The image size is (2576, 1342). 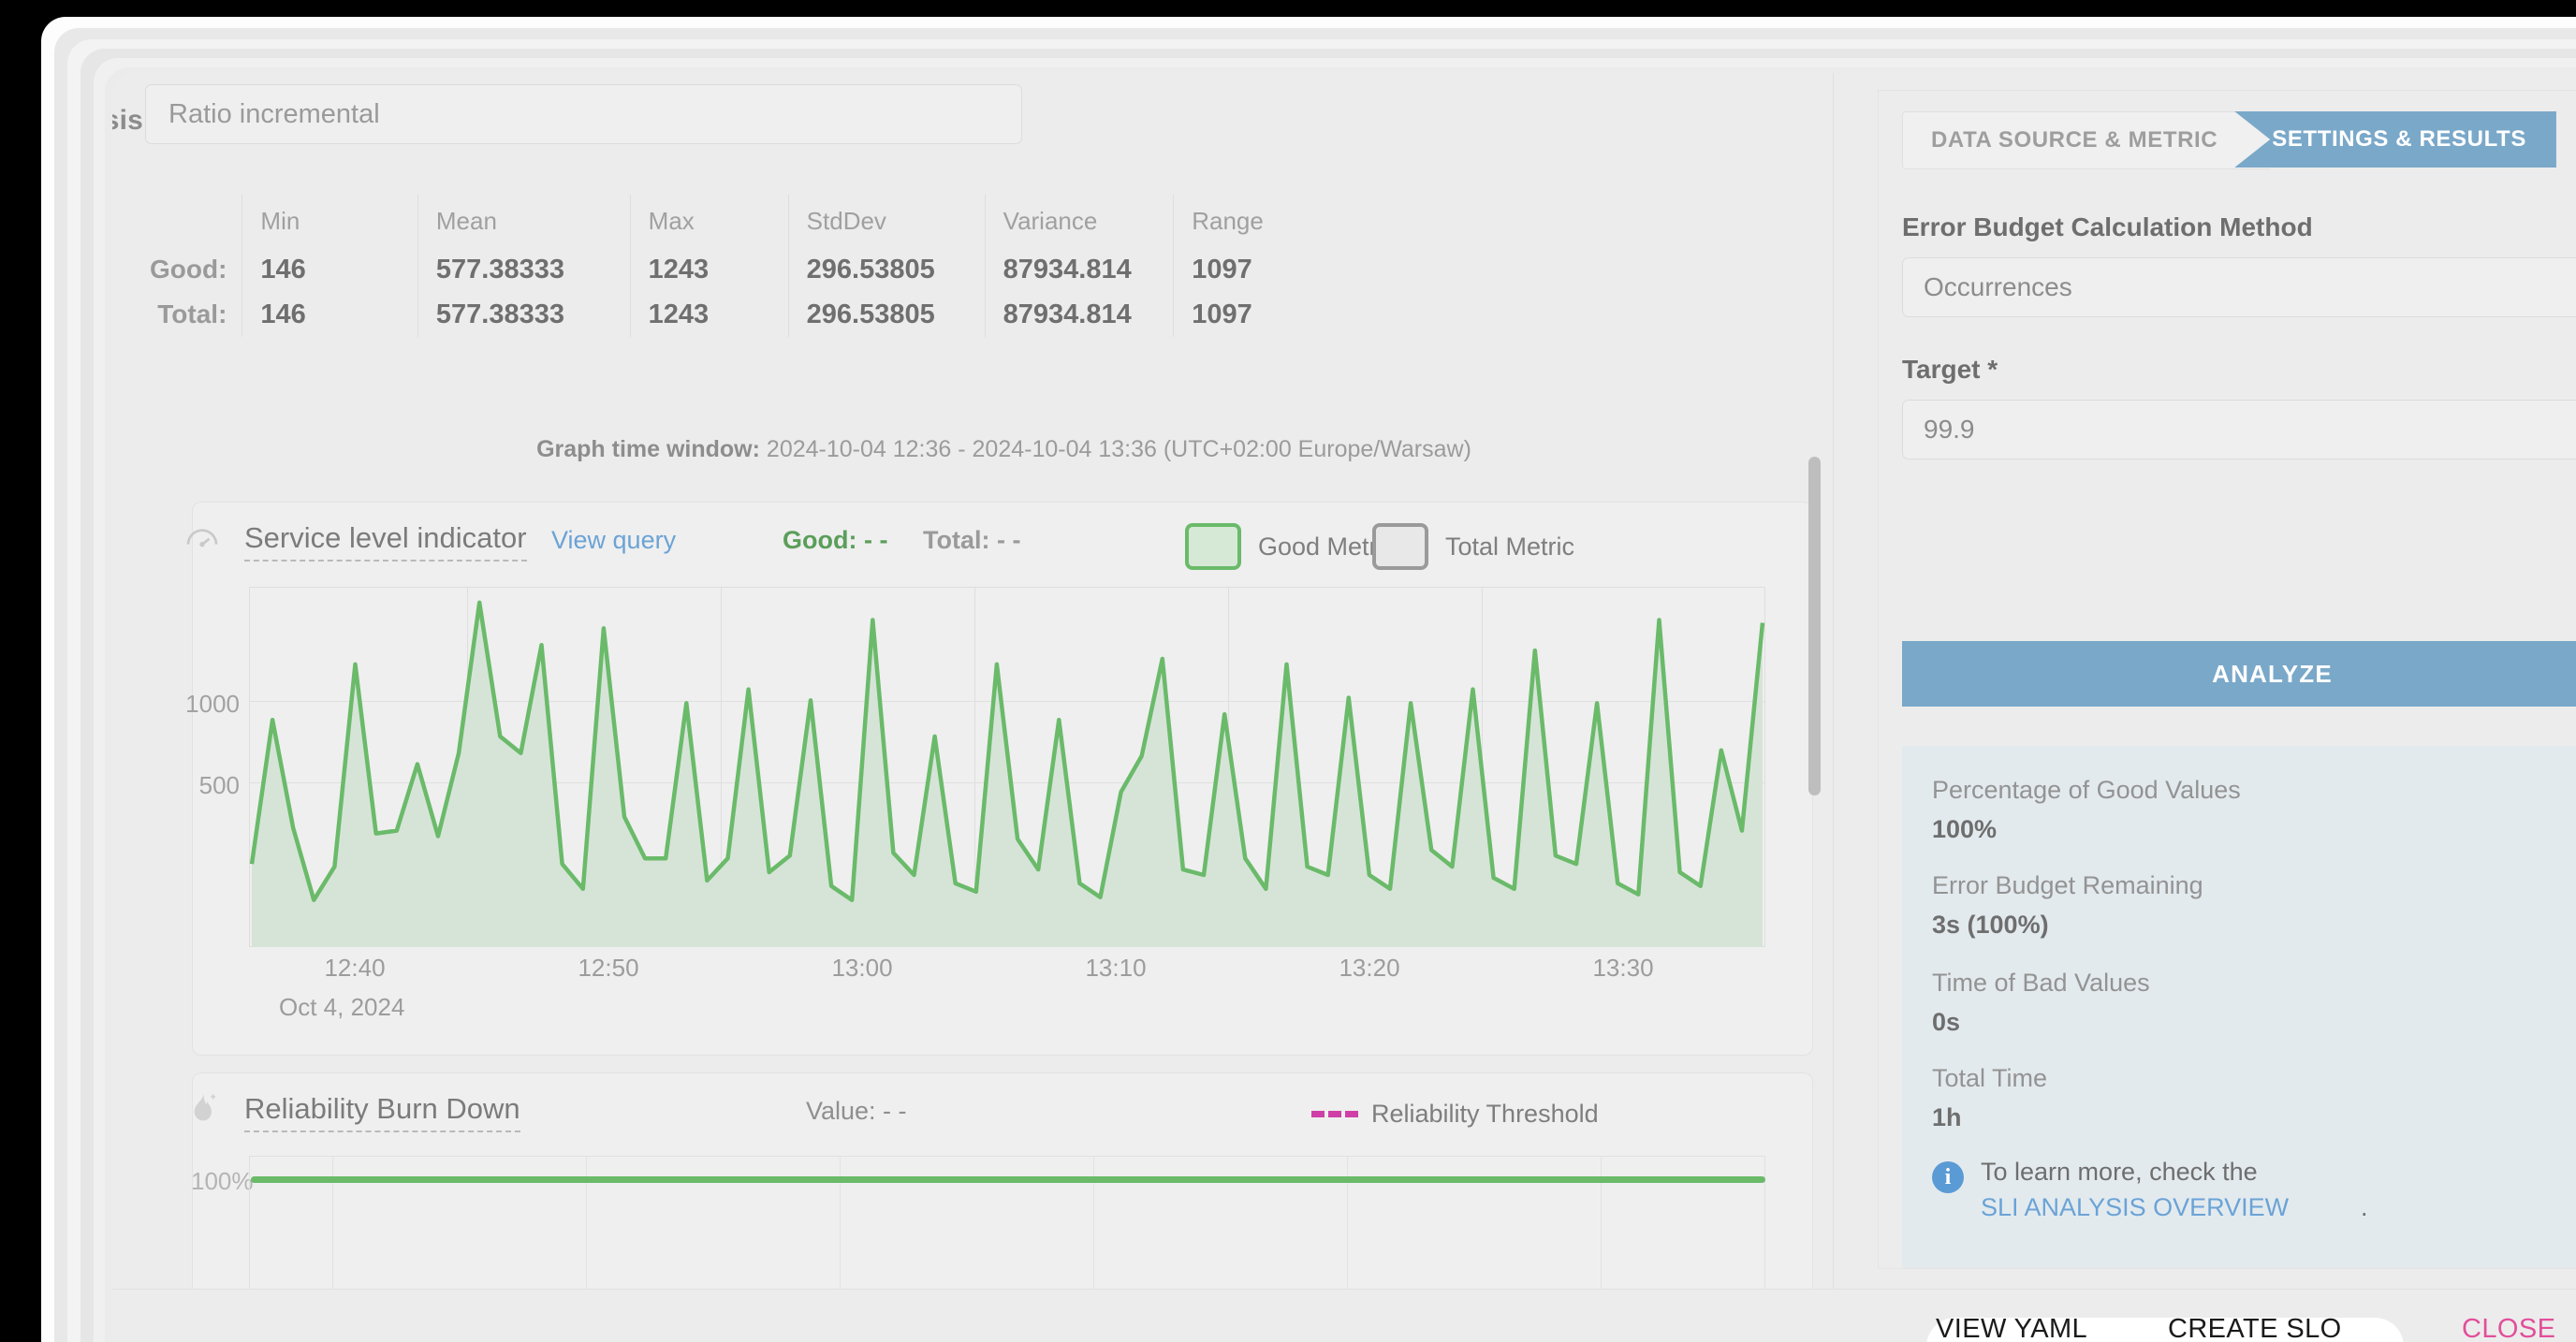 What do you see at coordinates (222, 1181) in the screenshot?
I see `burn-down-y-tick: 100%` at bounding box center [222, 1181].